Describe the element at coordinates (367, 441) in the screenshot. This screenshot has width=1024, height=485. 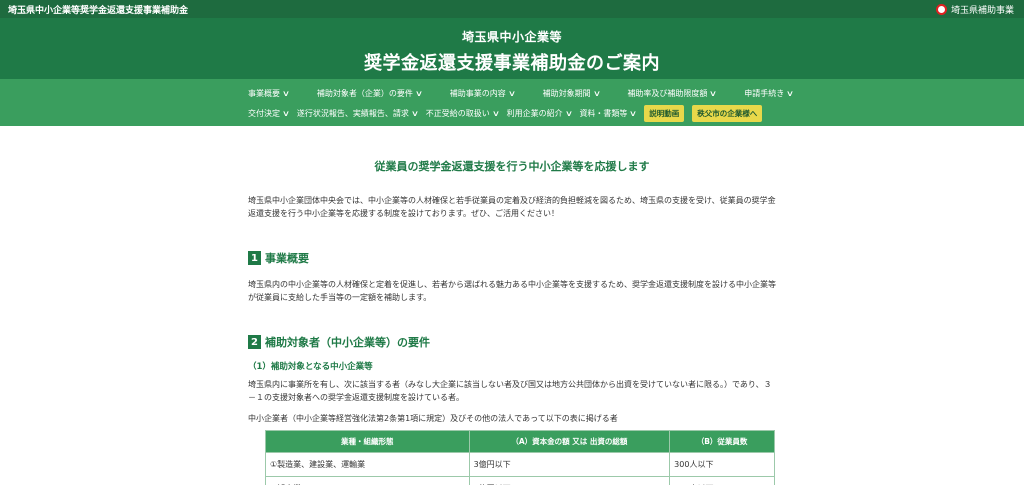
I see `table-header: 業種・組織形態` at that location.